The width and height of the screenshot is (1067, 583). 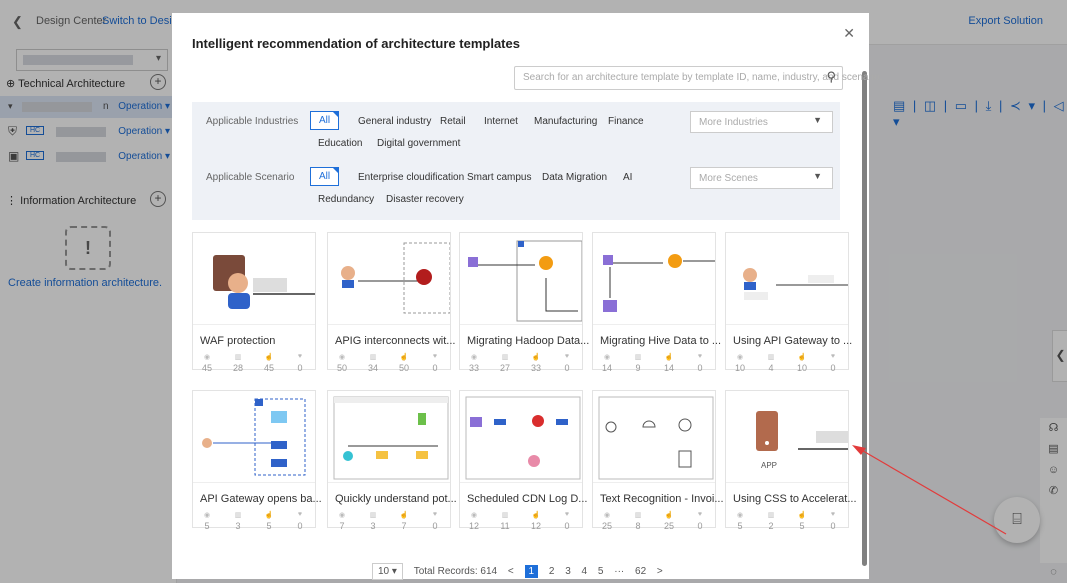 I want to click on annotation-arrow, so click(x=929, y=490).